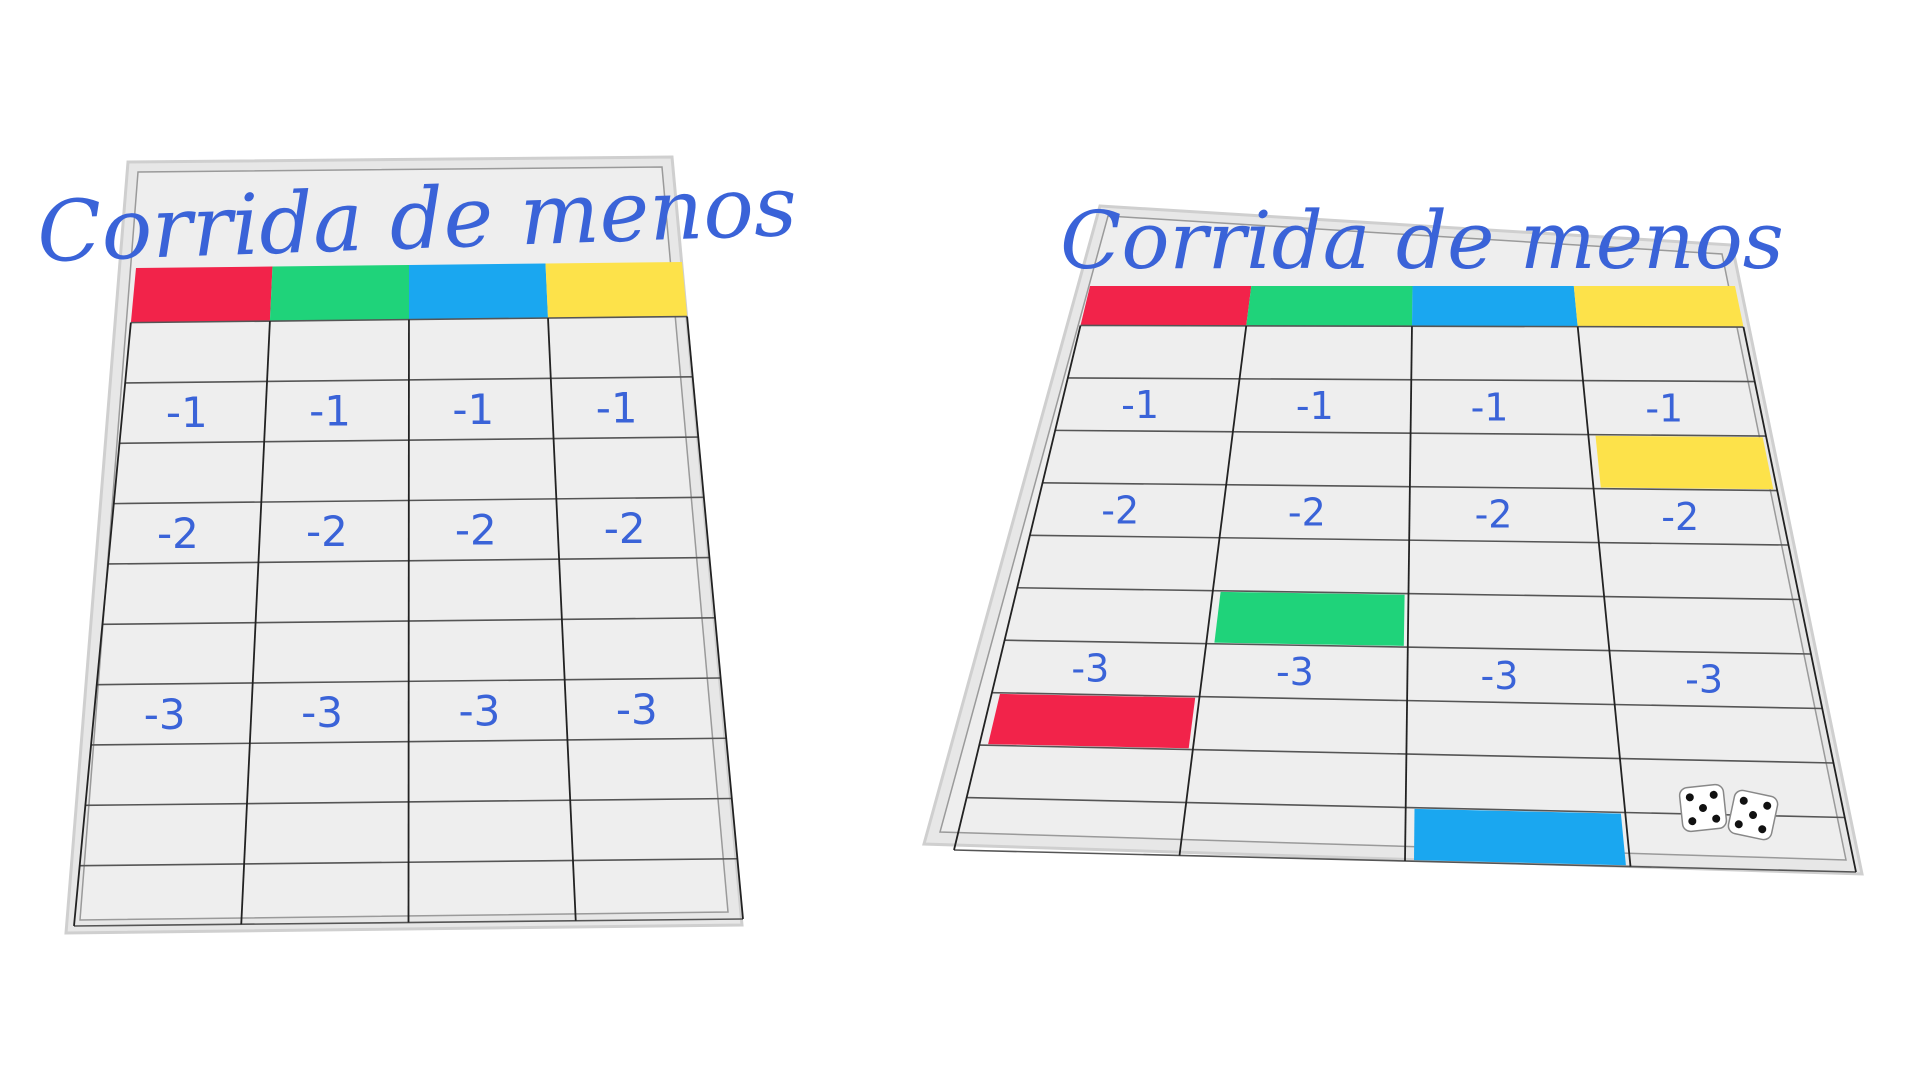  Describe the element at coordinates (1422, 240) in the screenshot. I see `board-title: Corrida de menos` at that location.